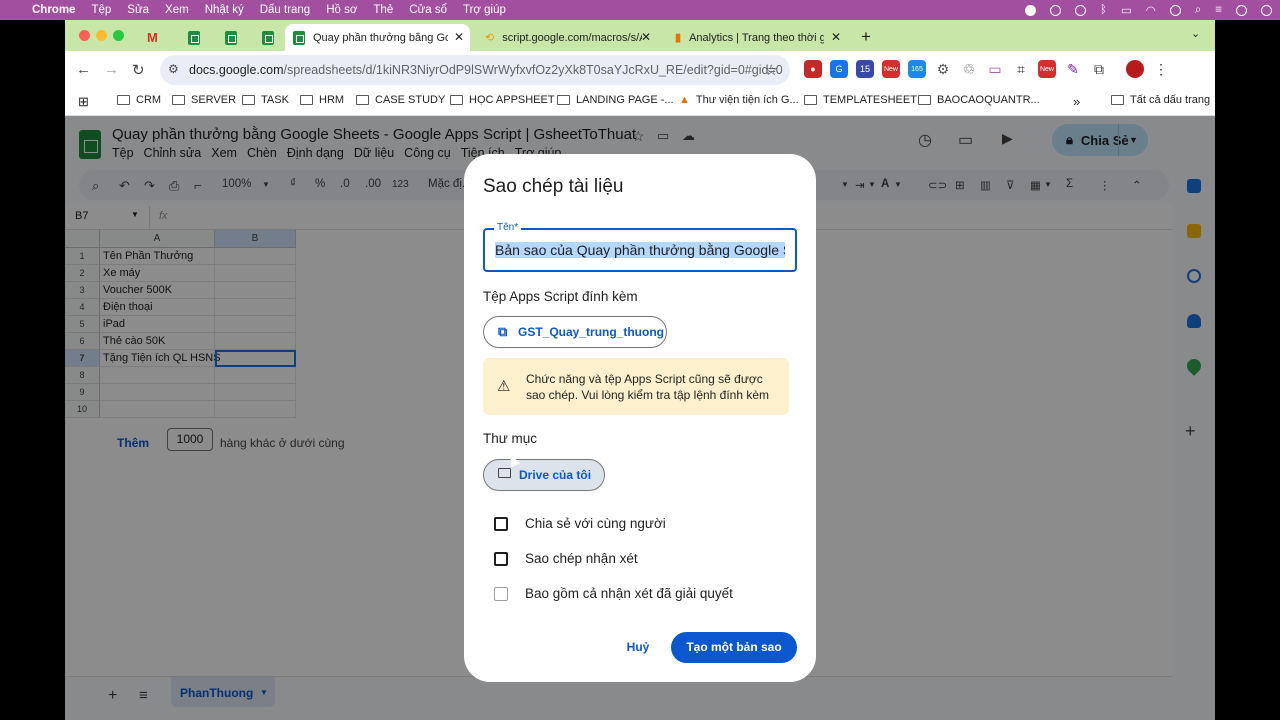 Image resolution: width=1280 pixels, height=720 pixels. I want to click on pen-icon: ✎, so click(1073, 69).